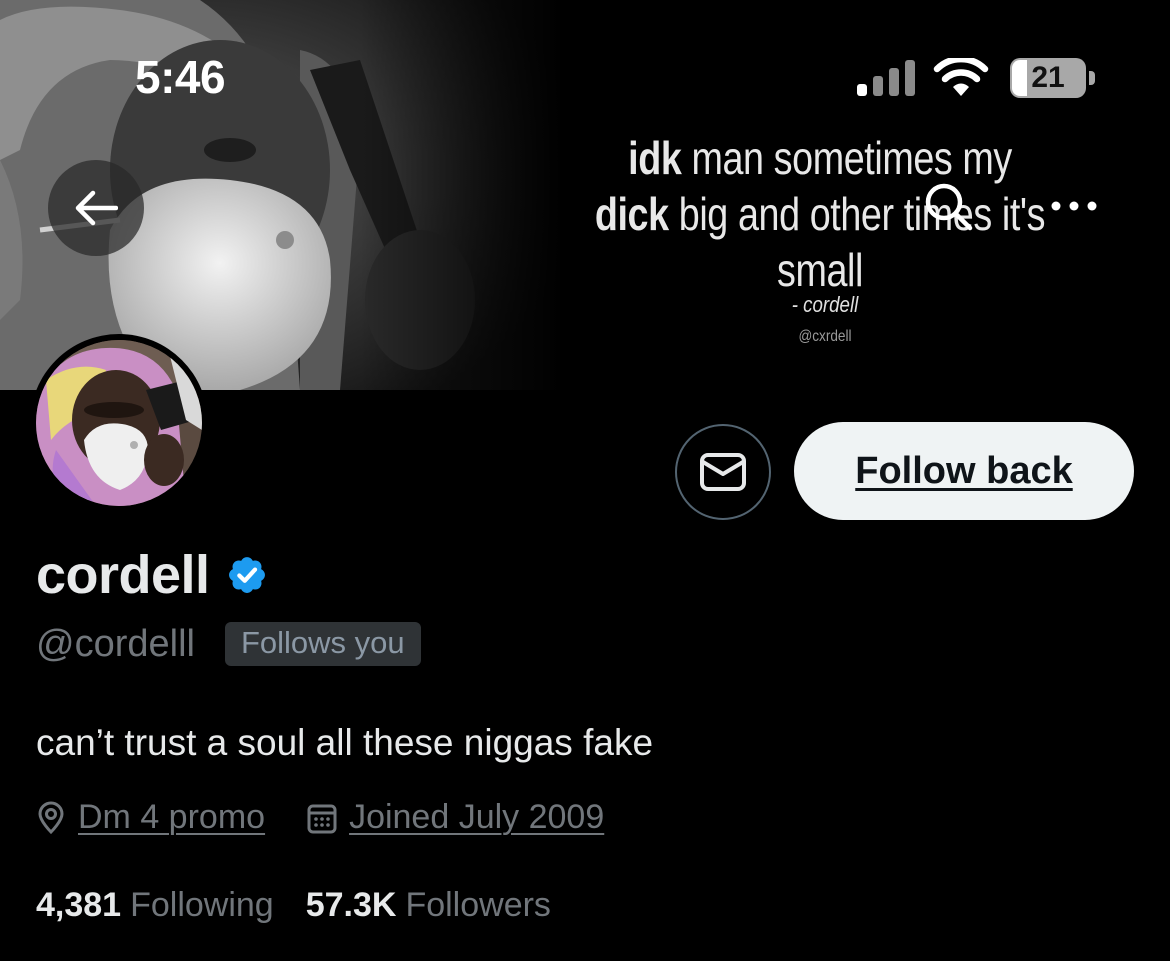 The width and height of the screenshot is (1170, 961). What do you see at coordinates (79, 905) in the screenshot?
I see `following-count: 4,381` at bounding box center [79, 905].